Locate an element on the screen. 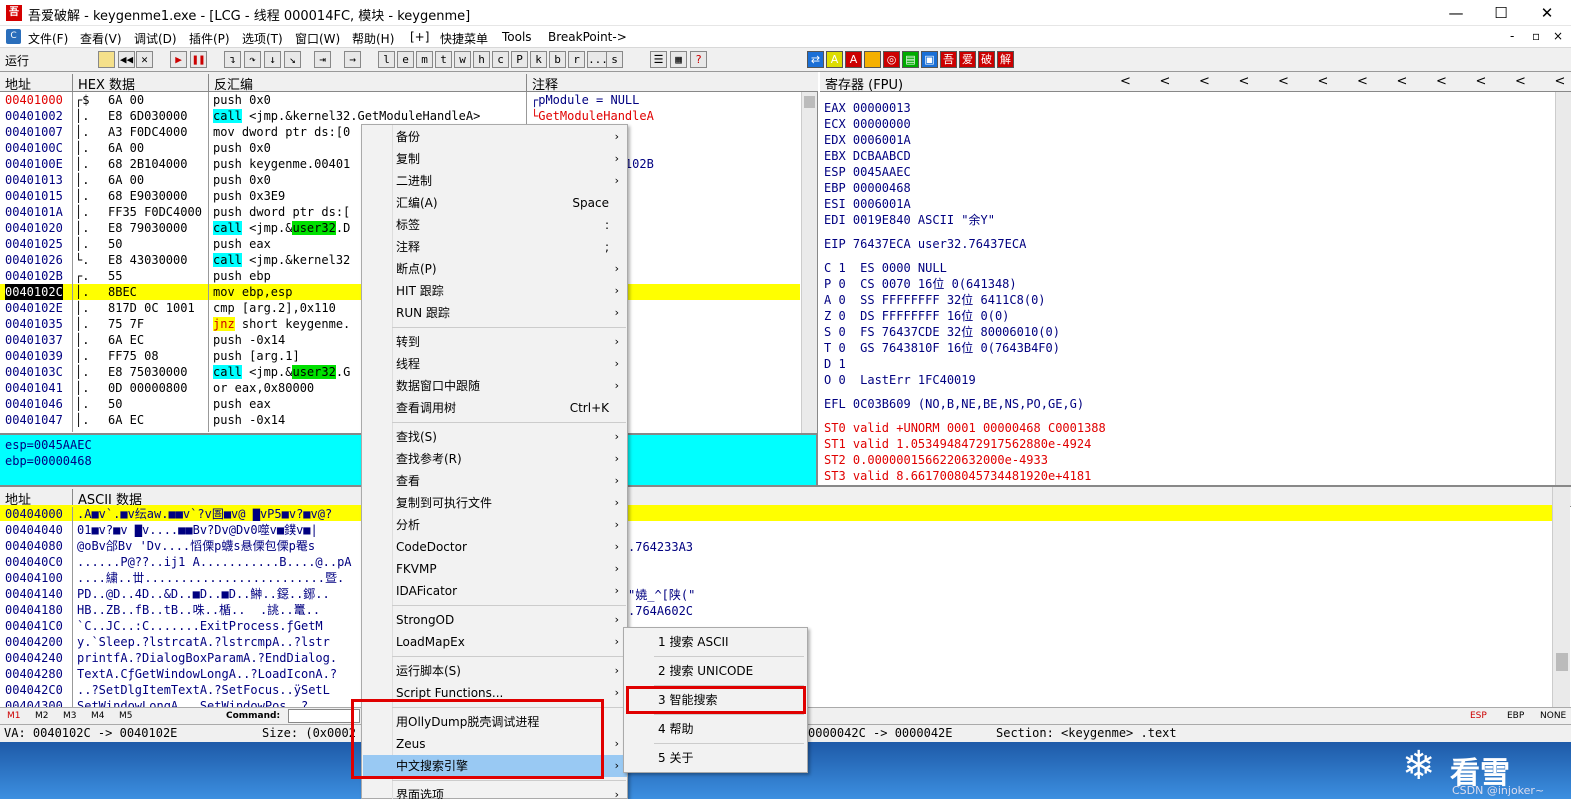  plugin-toolbar-icon: 吾 is located at coordinates (948, 59).